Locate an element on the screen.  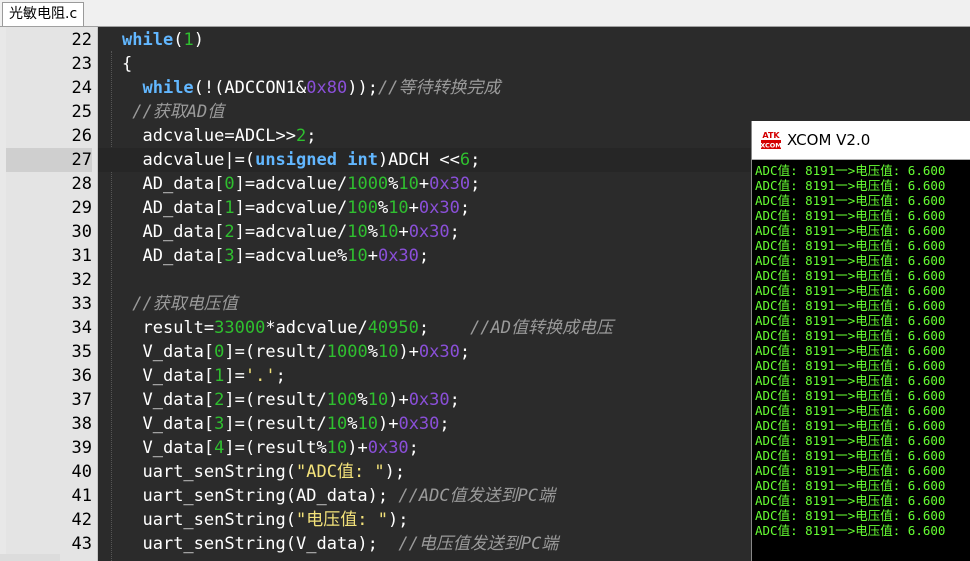
code-line: AD_data[1]=adcvalue/100%10+0x30; is located at coordinates (296, 208).